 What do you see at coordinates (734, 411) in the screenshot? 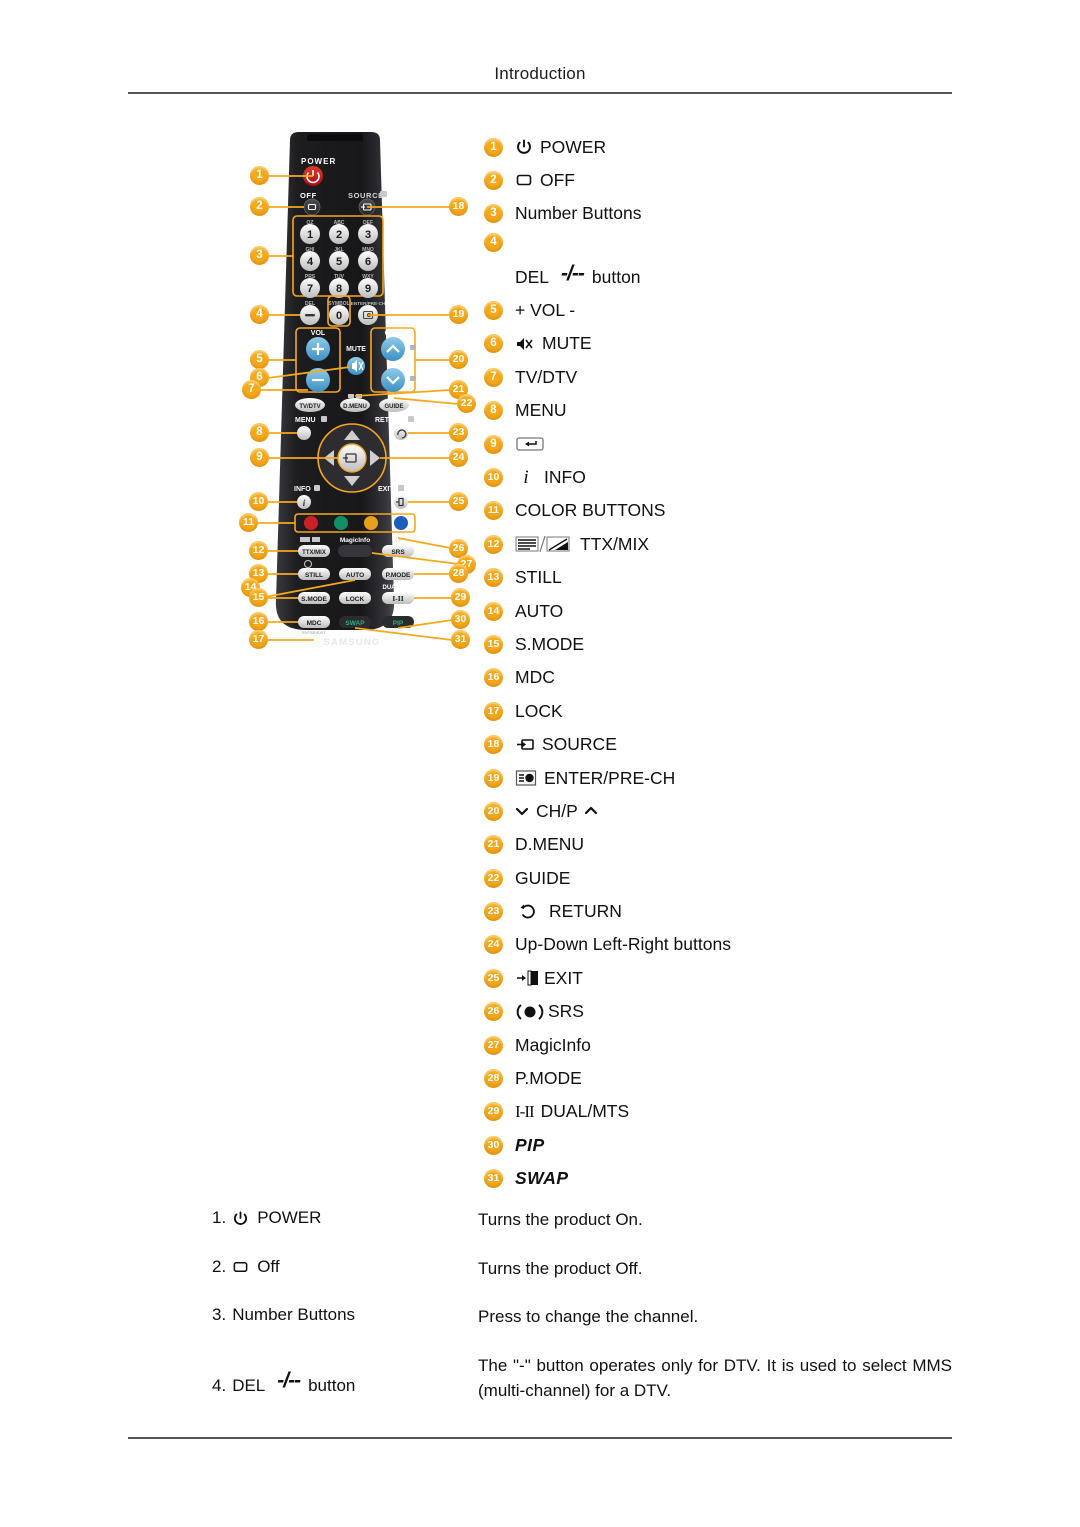
I see `legend-item-8: 8 MENU` at bounding box center [734, 411].